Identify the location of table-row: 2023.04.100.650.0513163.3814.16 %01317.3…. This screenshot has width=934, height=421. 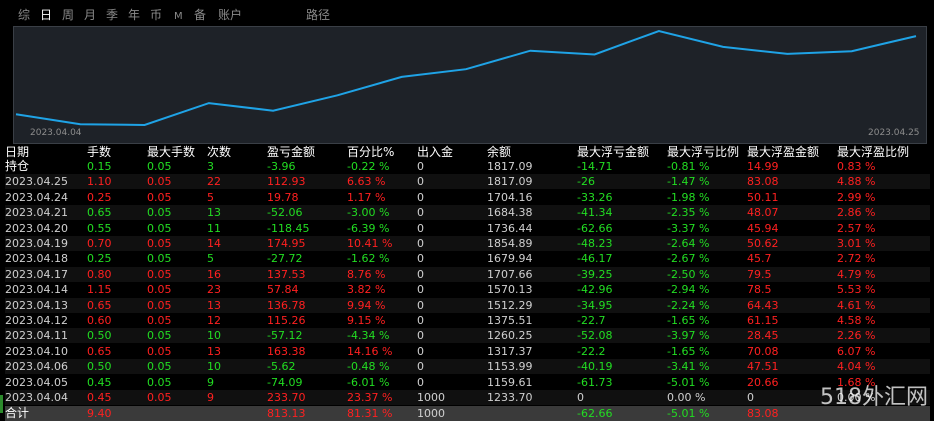
(467, 351).